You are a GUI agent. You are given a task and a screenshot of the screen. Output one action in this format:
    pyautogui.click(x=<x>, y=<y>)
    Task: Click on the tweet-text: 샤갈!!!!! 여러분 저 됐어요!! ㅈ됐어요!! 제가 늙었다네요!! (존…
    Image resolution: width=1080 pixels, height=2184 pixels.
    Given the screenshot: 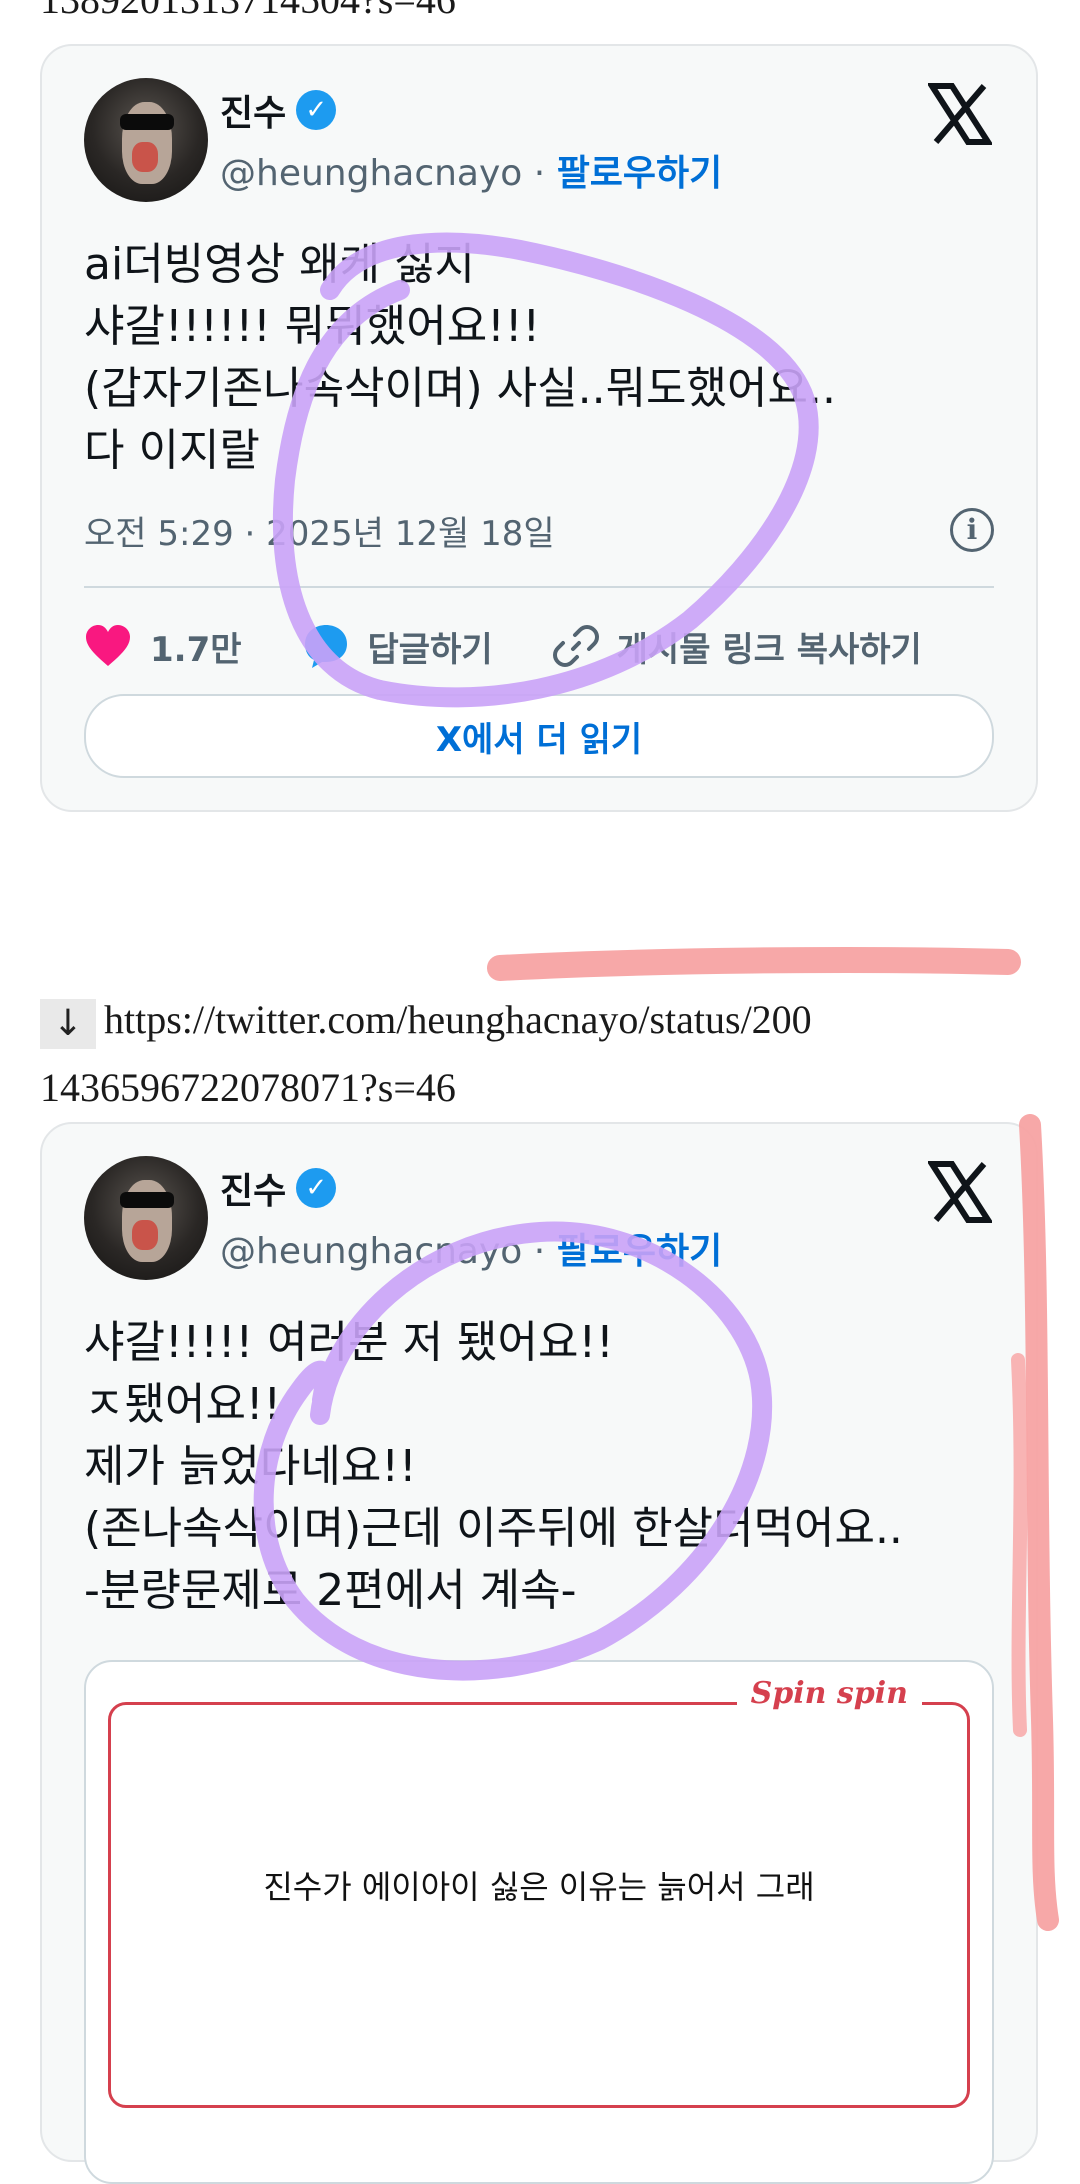 What is the action you would take?
    pyautogui.click(x=493, y=1466)
    